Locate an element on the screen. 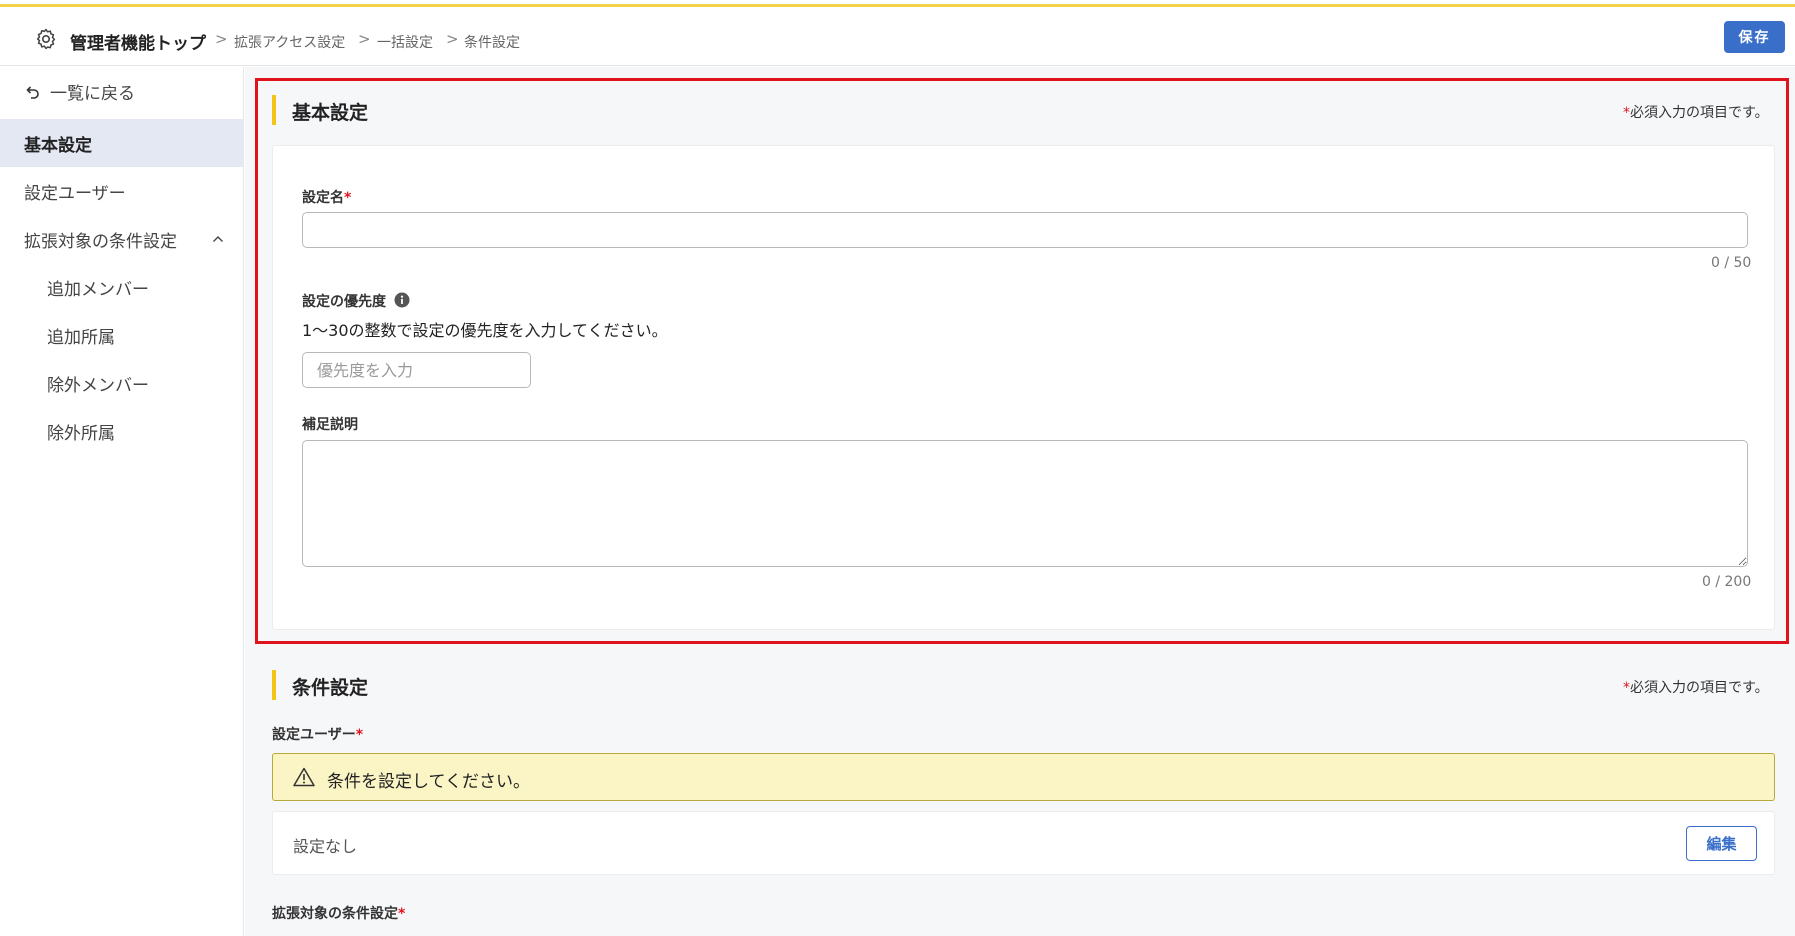 Image resolution: width=1795 pixels, height=936 pixels. breadcrumb-root: 管理者機能トップ is located at coordinates (138, 41).